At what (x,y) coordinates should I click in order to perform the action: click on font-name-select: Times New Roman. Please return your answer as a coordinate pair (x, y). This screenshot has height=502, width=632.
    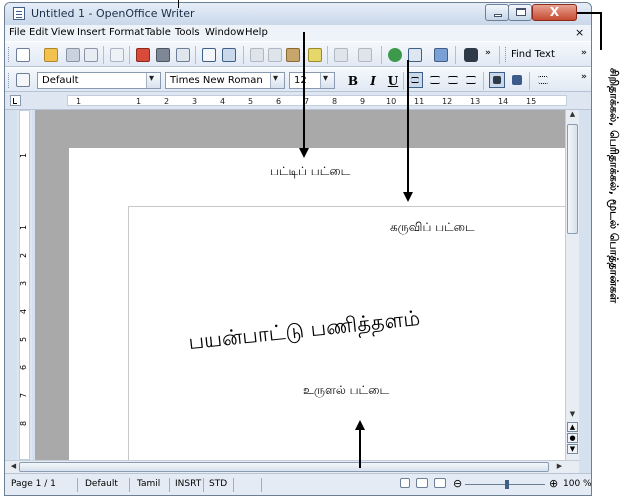
    Looking at the image, I should click on (225, 80).